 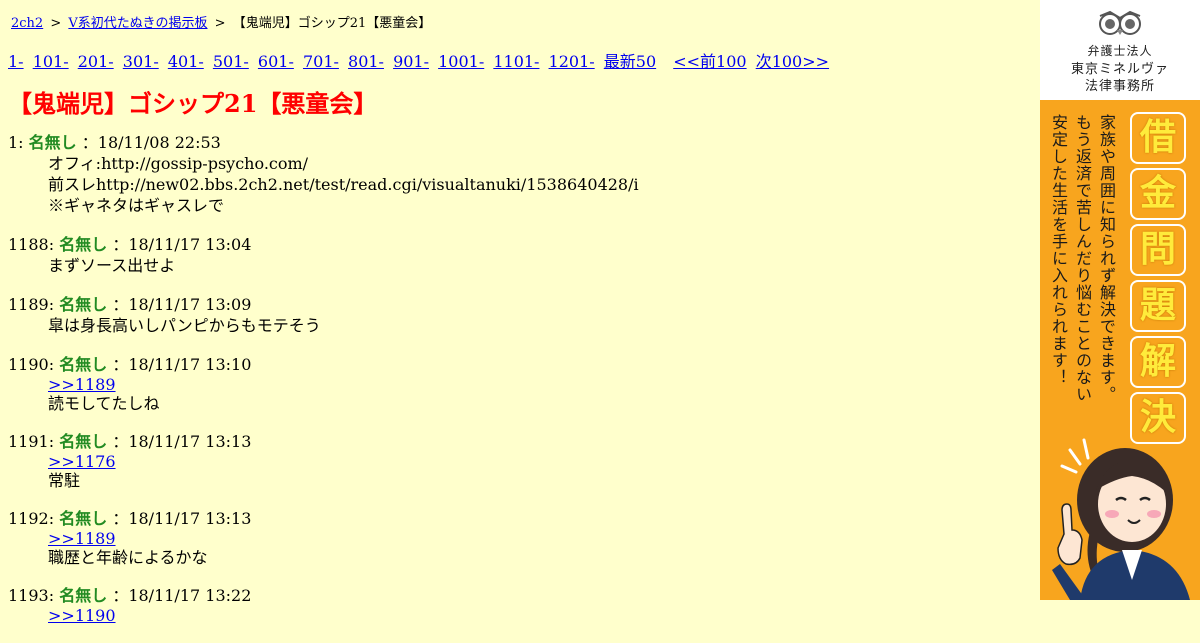 I want to click on post: 1191: 名無し ：18/11/17 13:13 >>1176 常駐, so click(x=518, y=460).